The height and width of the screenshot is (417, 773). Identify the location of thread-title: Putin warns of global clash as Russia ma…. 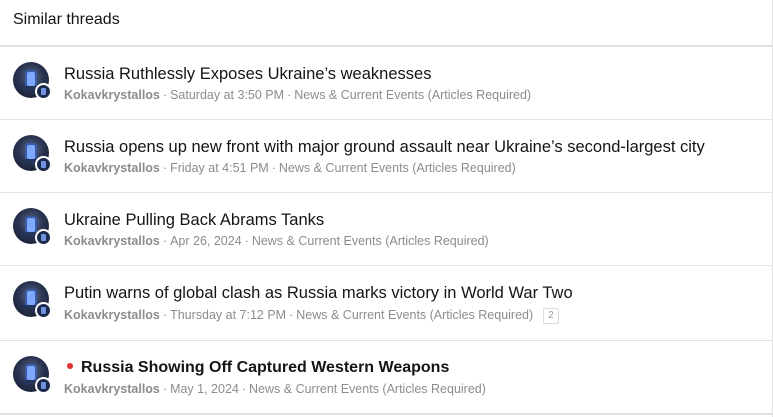
(413, 293).